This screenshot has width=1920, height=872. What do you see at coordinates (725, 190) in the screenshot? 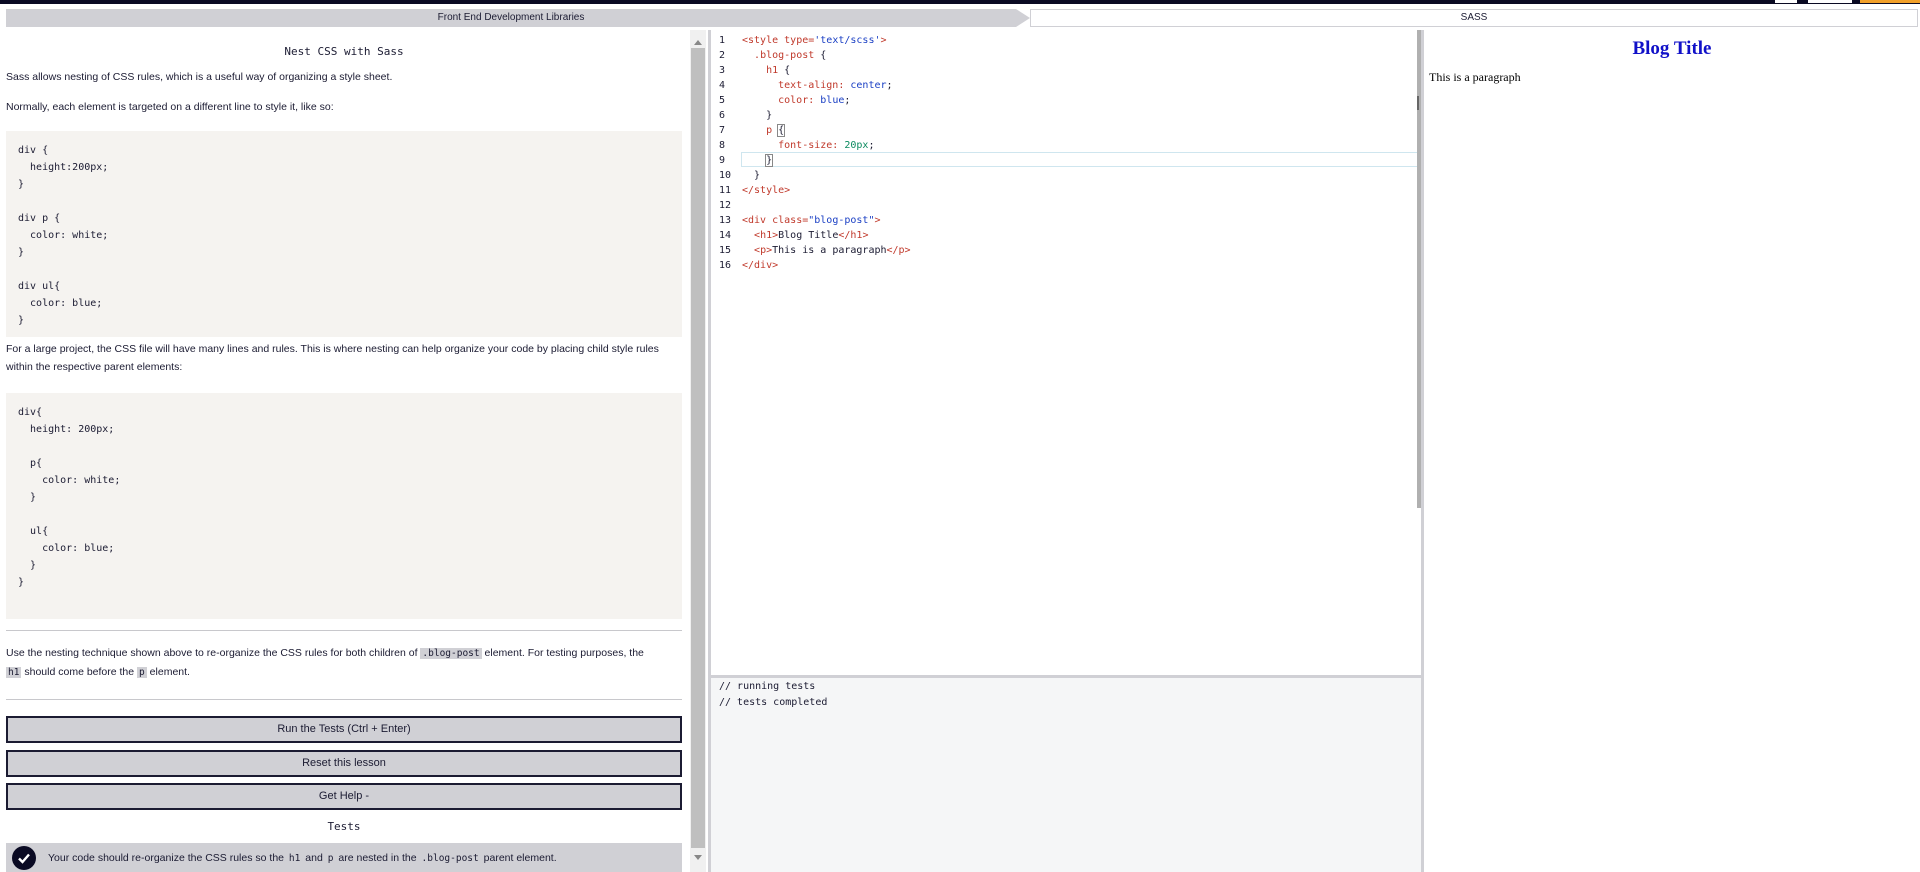
I see `line-number: 11` at bounding box center [725, 190].